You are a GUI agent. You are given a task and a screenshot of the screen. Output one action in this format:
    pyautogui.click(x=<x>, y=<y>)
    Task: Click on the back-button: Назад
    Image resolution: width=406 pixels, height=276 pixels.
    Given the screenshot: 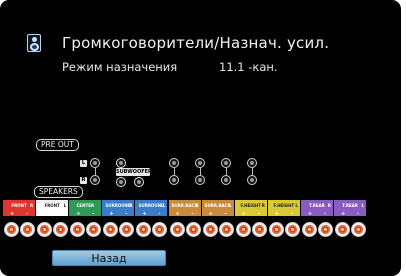 What is the action you would take?
    pyautogui.click(x=109, y=258)
    